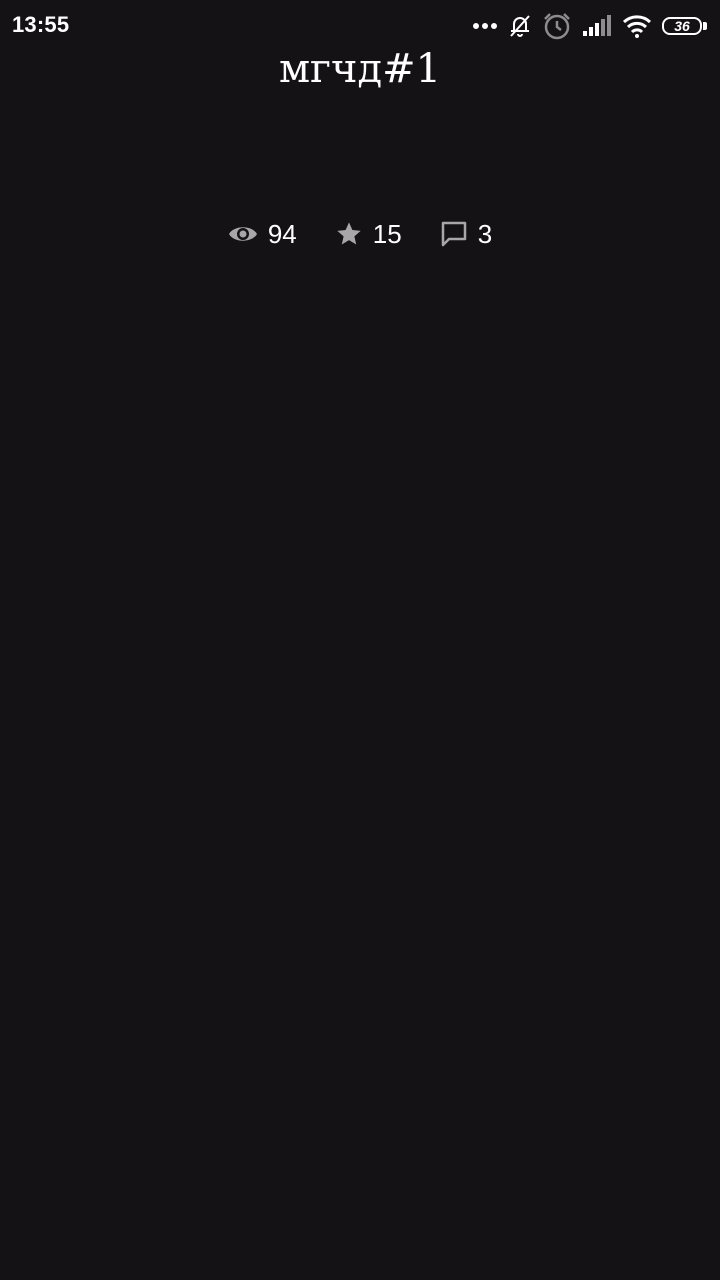  What do you see at coordinates (557, 26) in the screenshot?
I see `alarm-icon` at bounding box center [557, 26].